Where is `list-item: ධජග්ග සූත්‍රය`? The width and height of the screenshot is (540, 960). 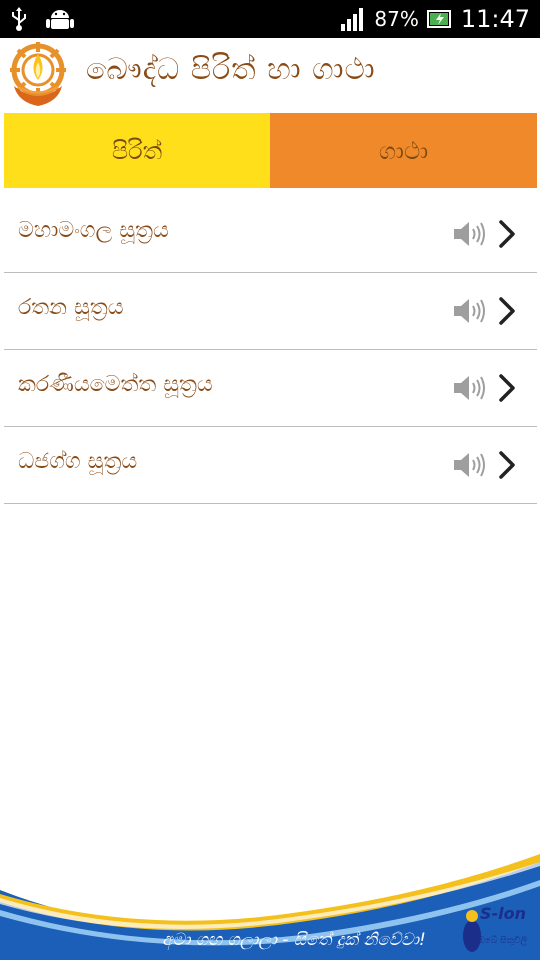 list-item: ධජග්ග සූත්‍රය is located at coordinates (270, 465).